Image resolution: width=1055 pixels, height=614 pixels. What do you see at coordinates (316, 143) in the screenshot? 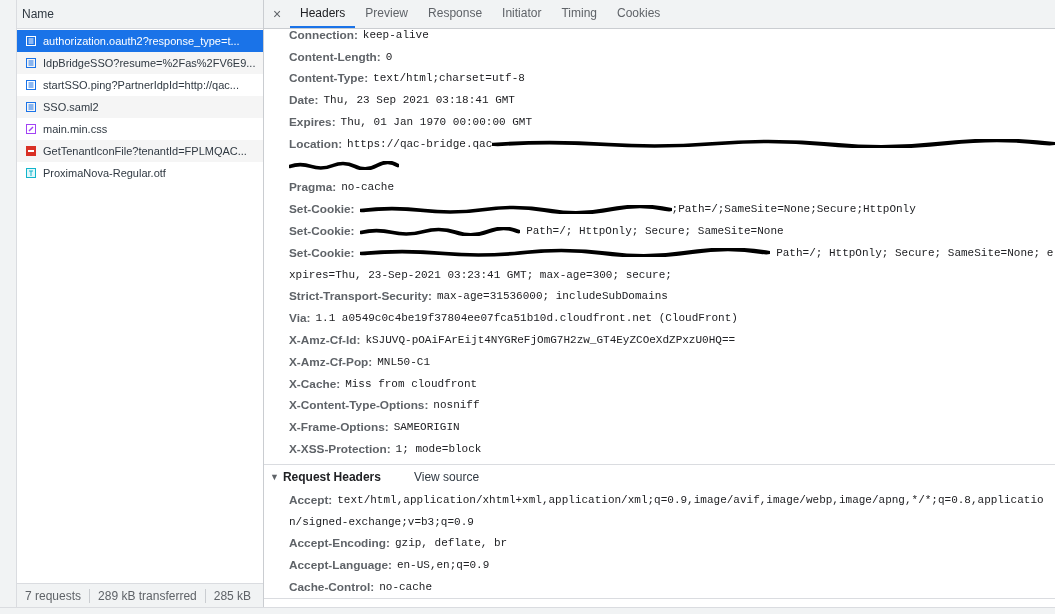
I see `header-name: Location:` at bounding box center [316, 143].